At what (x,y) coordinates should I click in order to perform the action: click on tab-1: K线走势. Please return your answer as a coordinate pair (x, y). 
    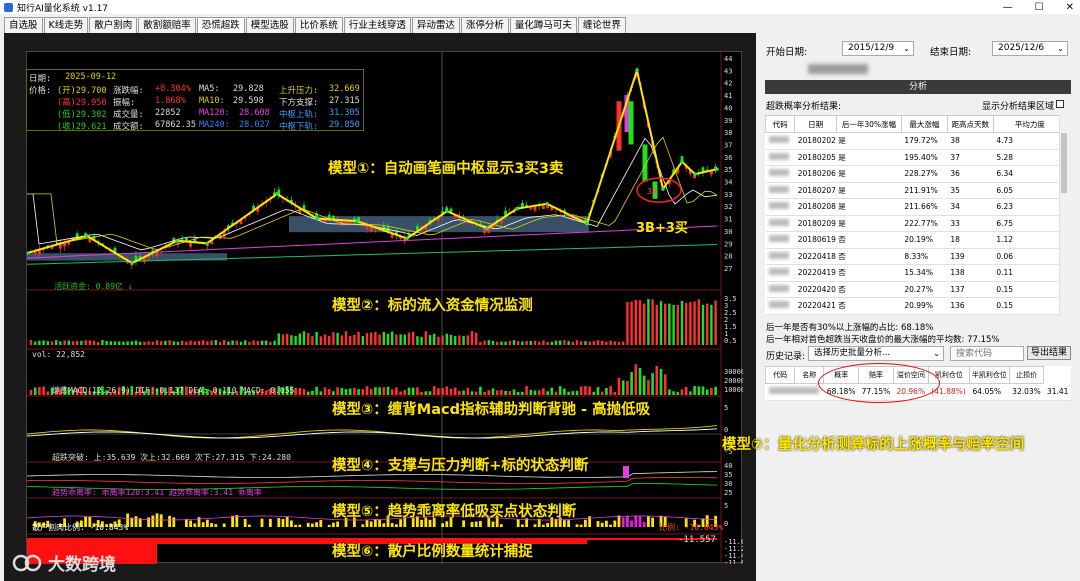
    Looking at the image, I should click on (66, 25).